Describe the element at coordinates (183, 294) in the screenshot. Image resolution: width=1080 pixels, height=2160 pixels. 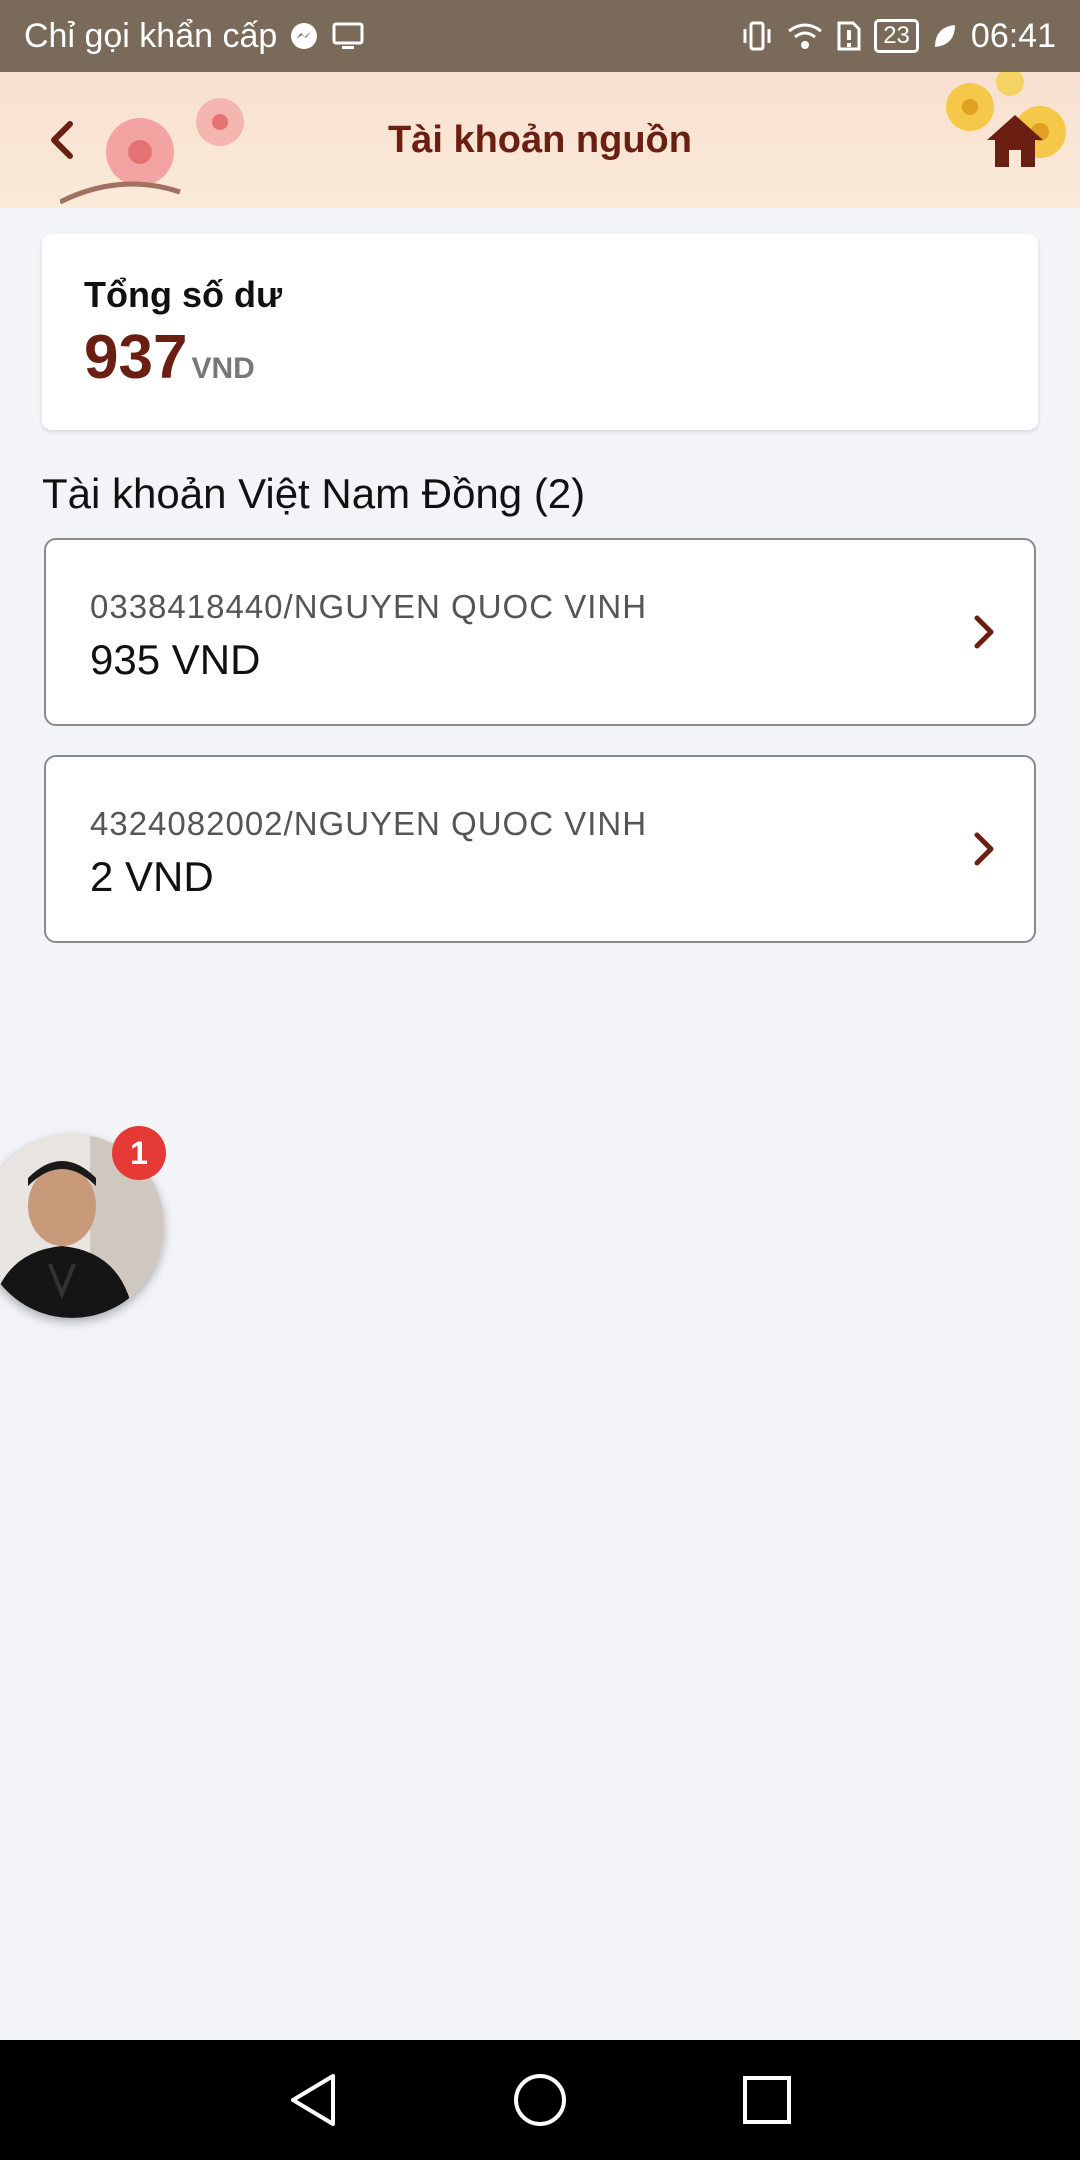
I see `total-balance-label: Tổng số dư` at that location.